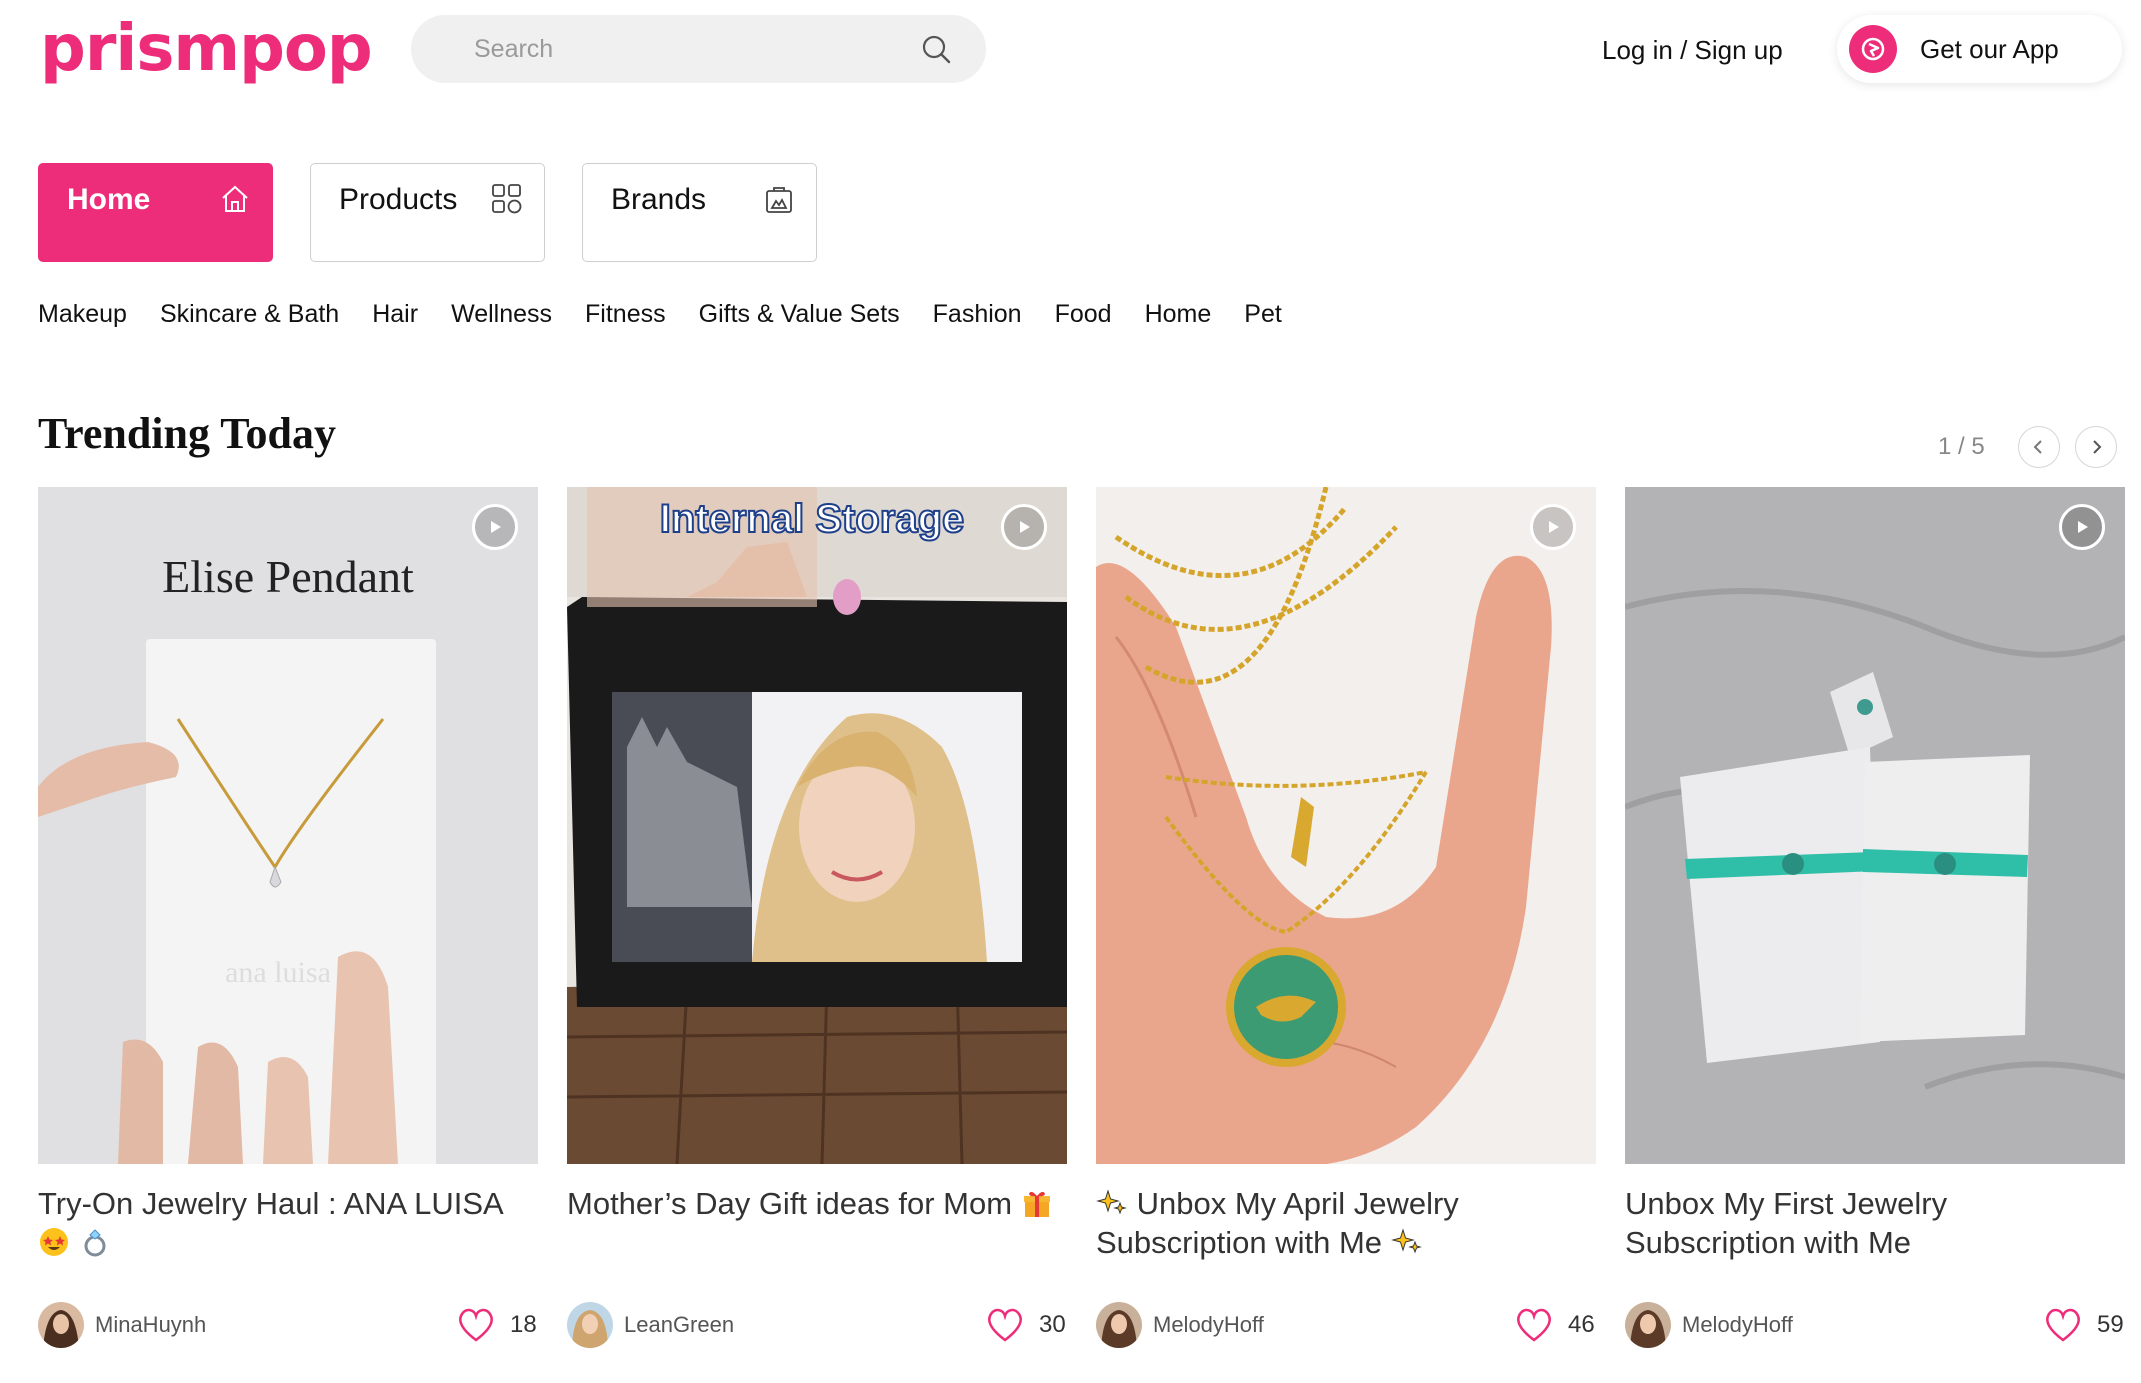 This screenshot has height=1383, width=2141. I want to click on username: MinaHuynh, so click(275, 1325).